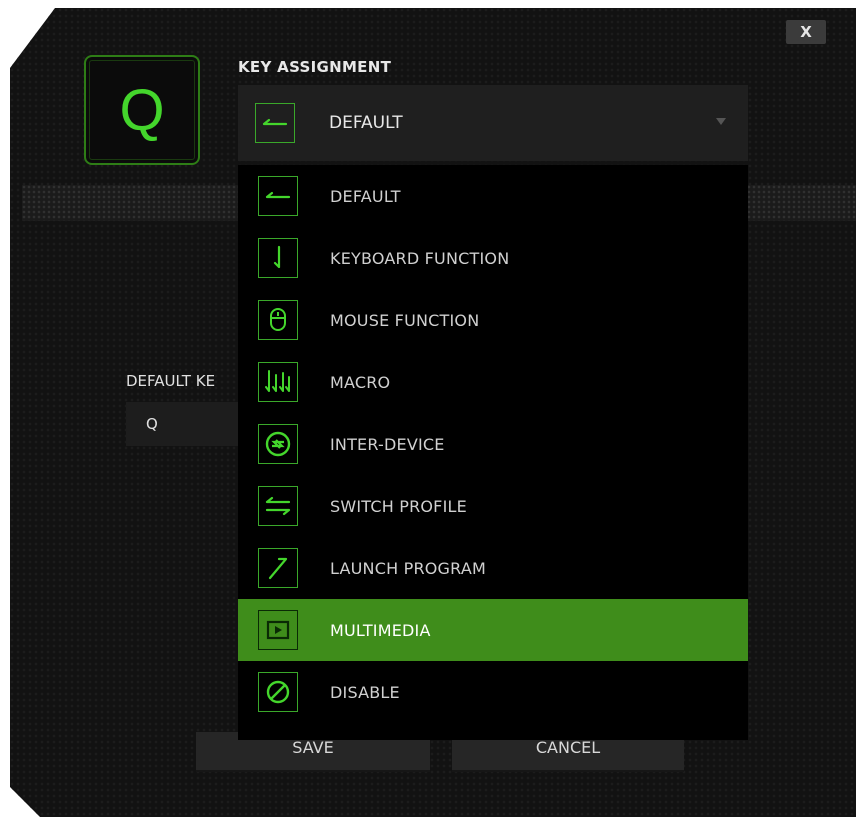 This screenshot has height=821, width=862. What do you see at coordinates (278, 258) in the screenshot?
I see `keyboard-function-icon` at bounding box center [278, 258].